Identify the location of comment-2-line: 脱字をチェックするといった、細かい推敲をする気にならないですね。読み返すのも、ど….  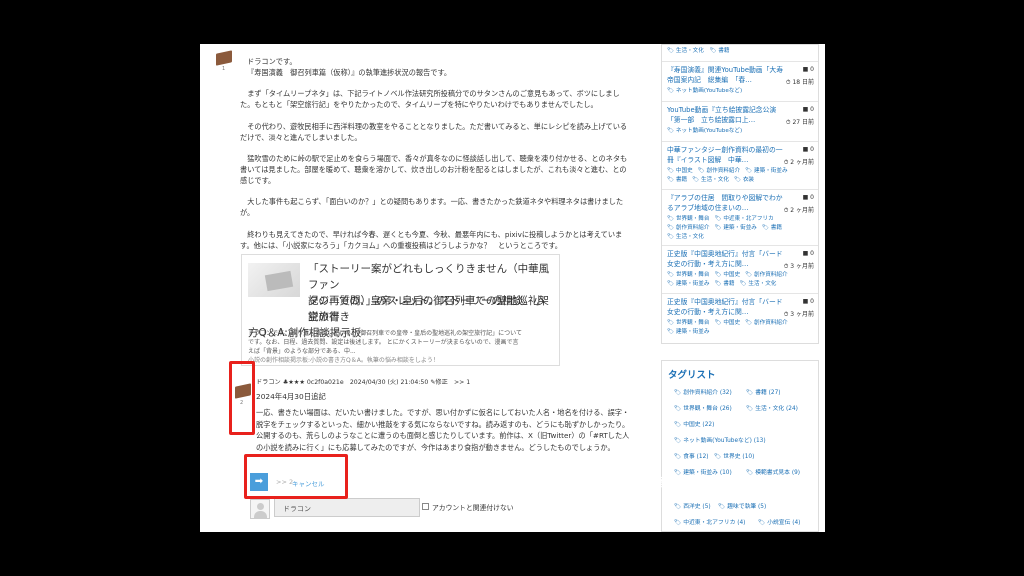
(443, 424).